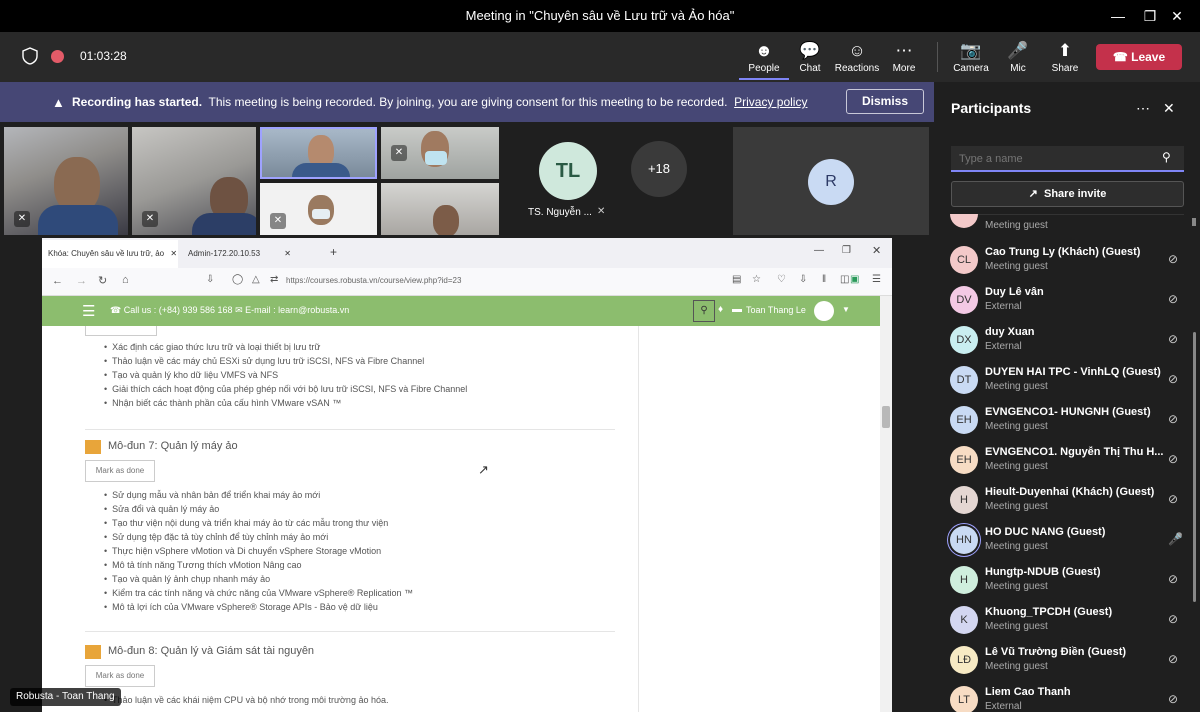  Describe the element at coordinates (1067, 342) in the screenshot. I see `participant-row: DX duy Xuan External ⊘` at that location.